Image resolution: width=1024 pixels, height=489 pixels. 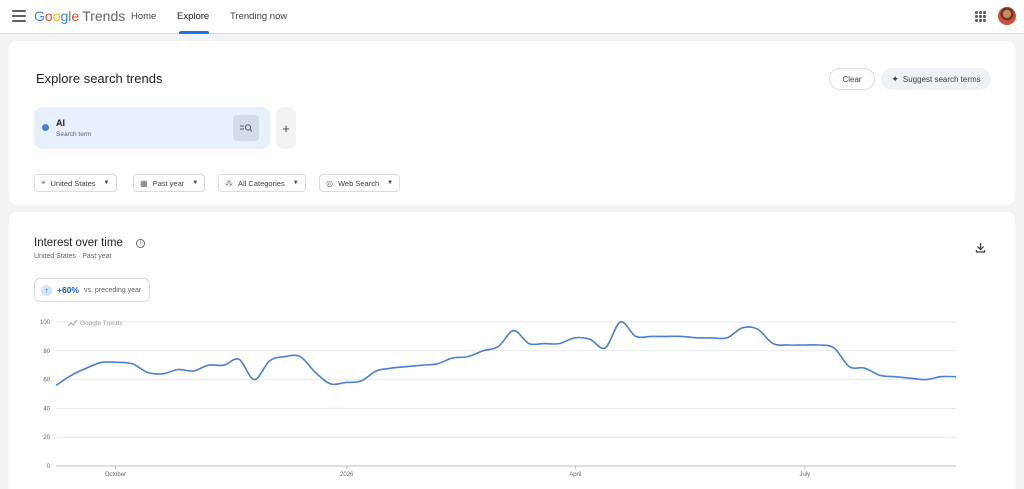 I want to click on y-tick-label: 100, so click(x=45, y=323).